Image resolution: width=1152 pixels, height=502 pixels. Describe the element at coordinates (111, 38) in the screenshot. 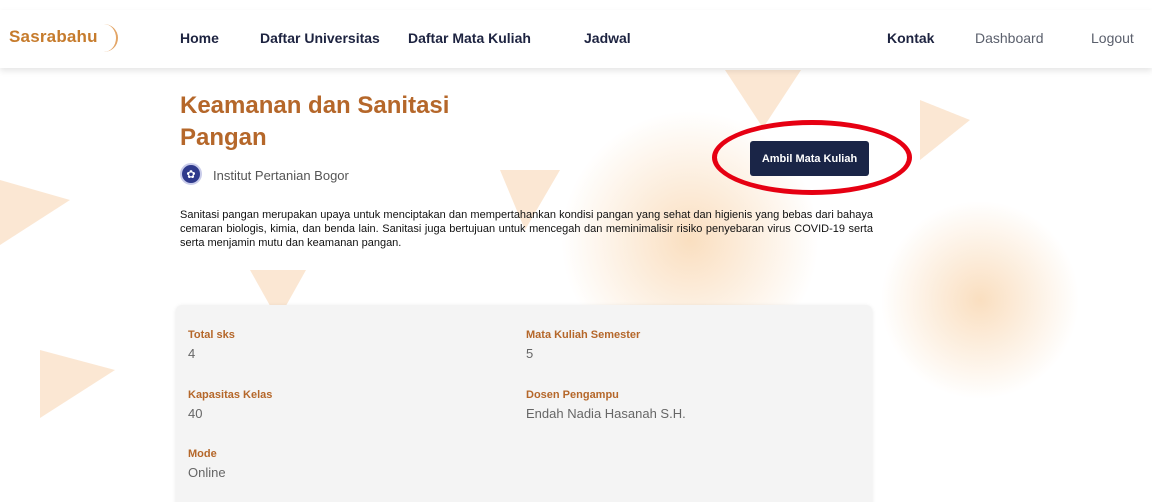

I see `brand-logo-mark` at that location.